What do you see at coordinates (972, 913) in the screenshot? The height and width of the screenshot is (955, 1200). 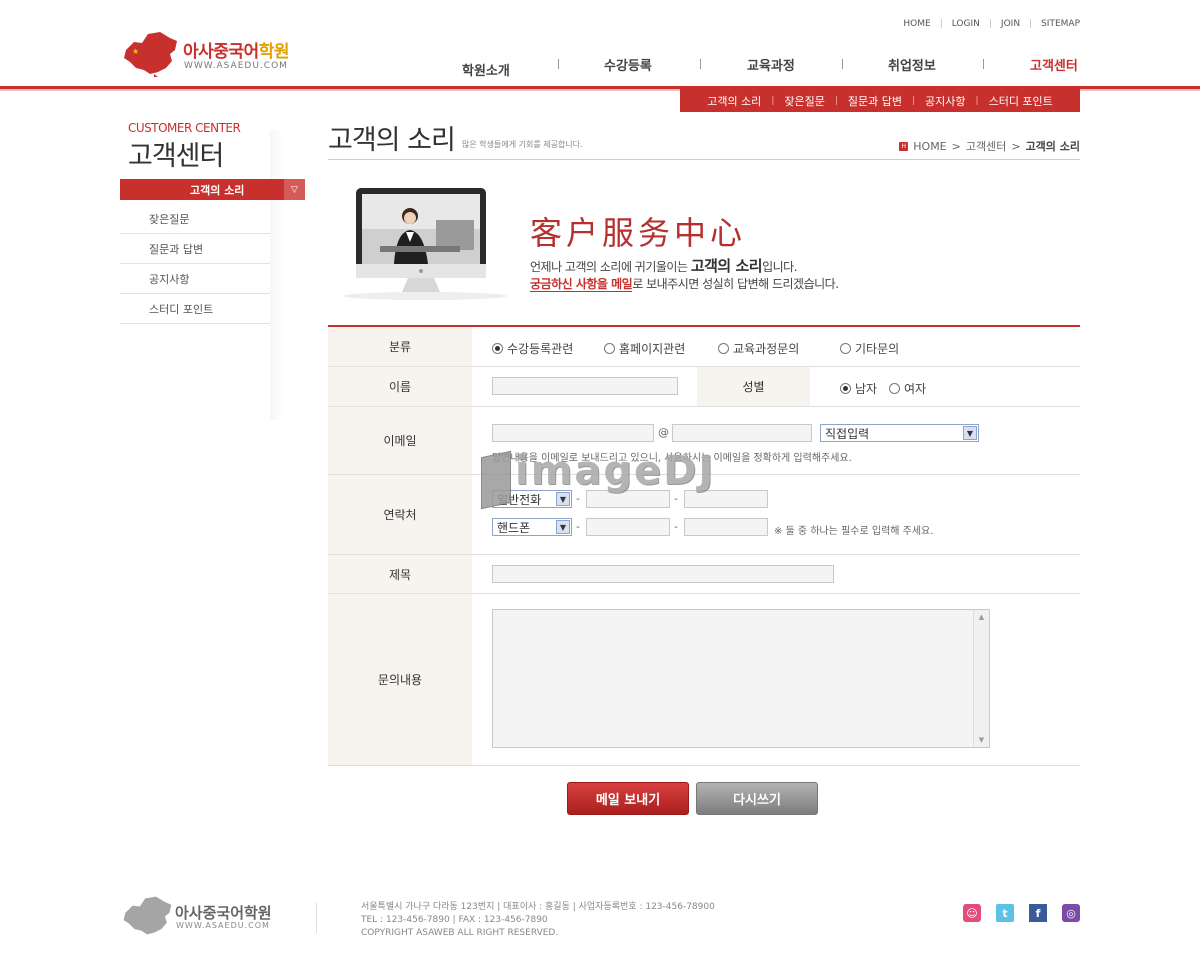 I see `me2day-icon: ☺` at bounding box center [972, 913].